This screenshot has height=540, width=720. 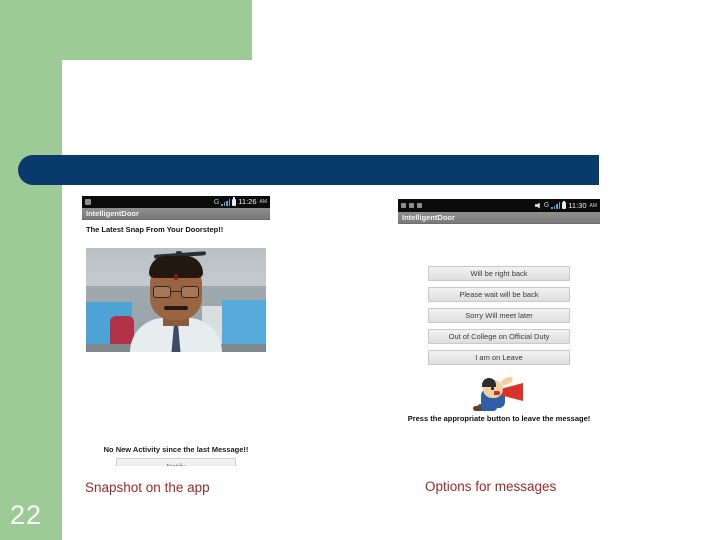 What do you see at coordinates (147, 487) in the screenshot?
I see `left-caption: Snapshot on the app` at bounding box center [147, 487].